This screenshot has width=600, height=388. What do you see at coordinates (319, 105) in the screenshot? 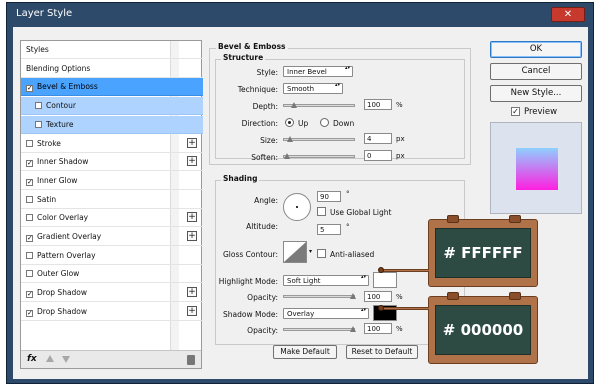
I see `depth-slider` at bounding box center [319, 105].